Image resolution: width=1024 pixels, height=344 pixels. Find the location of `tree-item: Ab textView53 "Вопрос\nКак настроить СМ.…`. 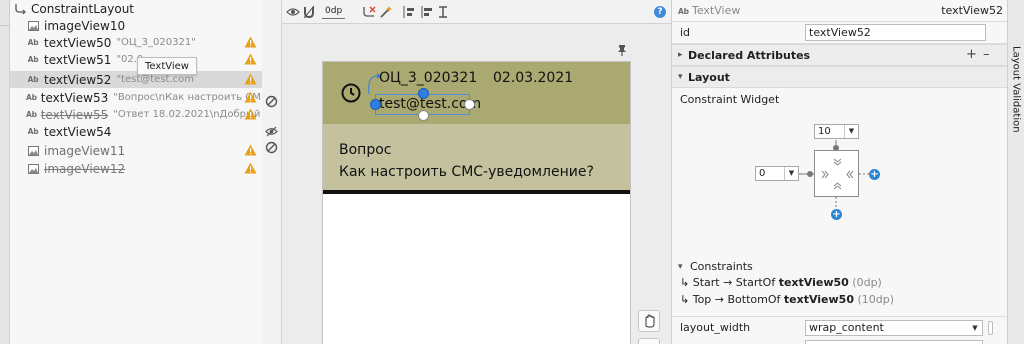

tree-item: Ab textView53 "Вопрос\nКак настроить СМ.… is located at coordinates (140, 97).